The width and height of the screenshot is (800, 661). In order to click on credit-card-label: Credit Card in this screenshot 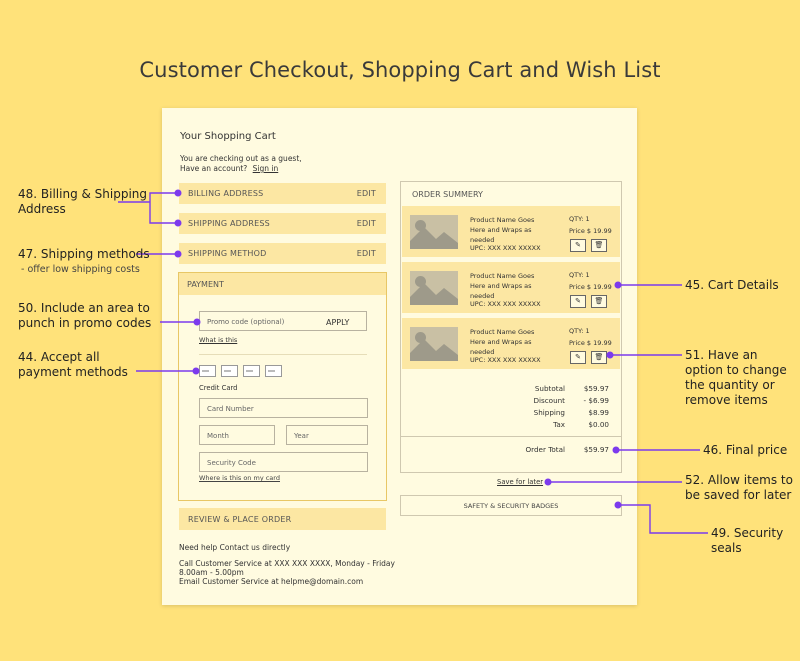, I will do `click(218, 388)`.